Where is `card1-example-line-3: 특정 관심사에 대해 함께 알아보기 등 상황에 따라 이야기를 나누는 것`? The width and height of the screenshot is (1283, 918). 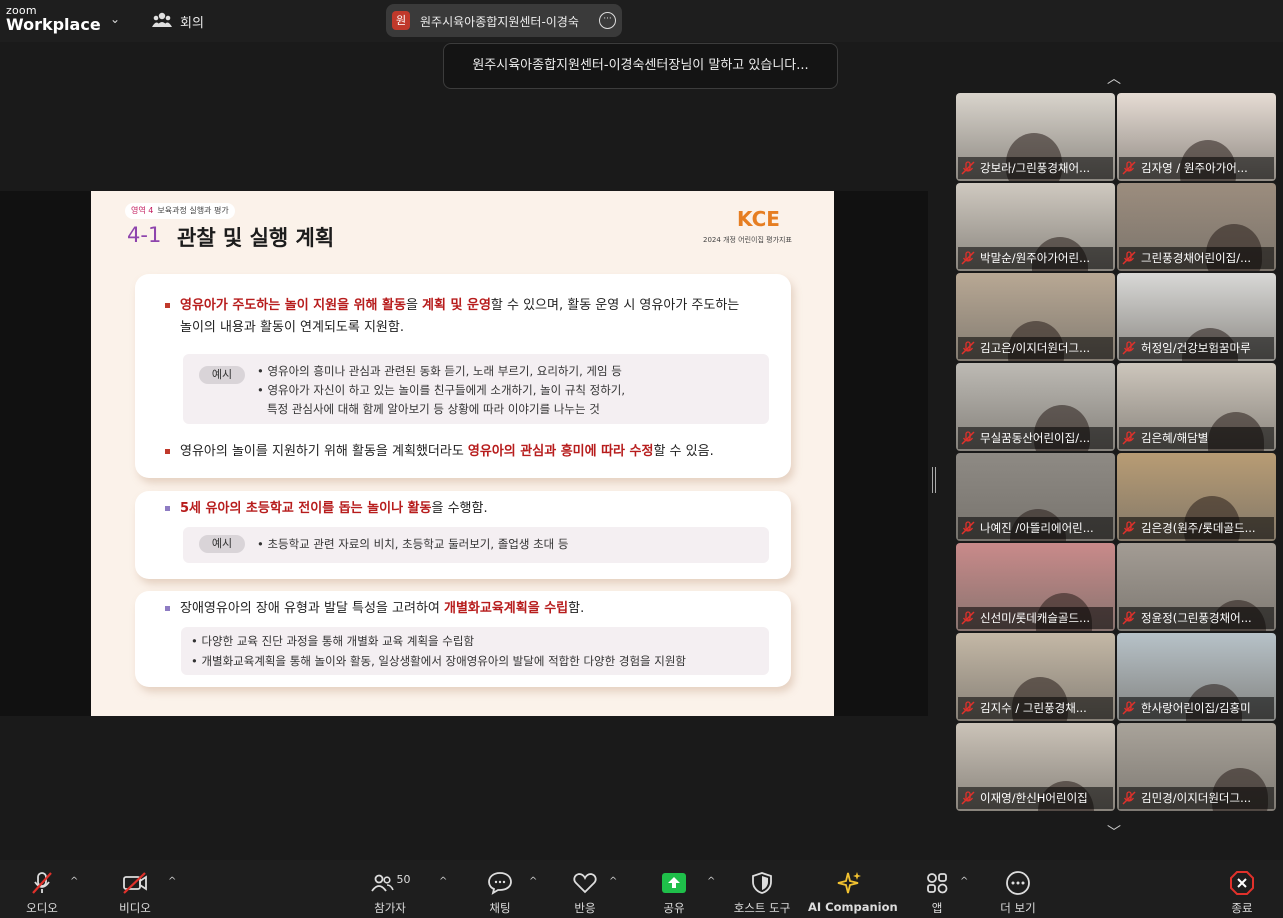
card1-example-line-3: 특정 관심사에 대해 함께 알아보기 등 상황에 따라 이야기를 나누는 것 is located at coordinates (433, 409).